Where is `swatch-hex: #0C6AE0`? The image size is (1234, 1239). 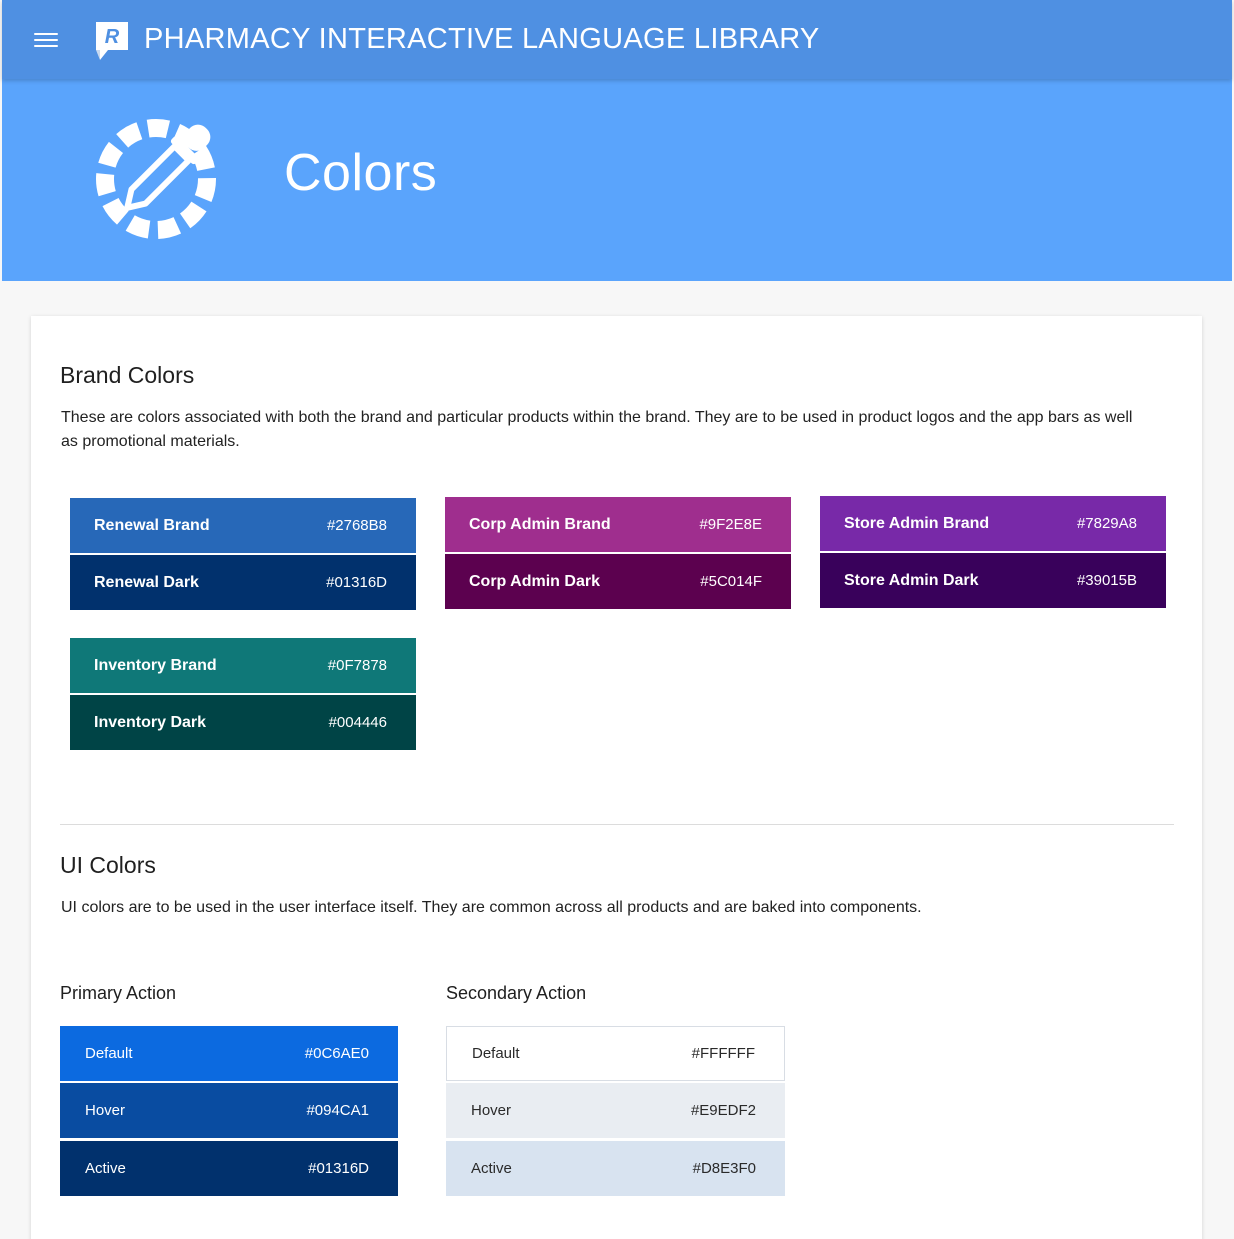
swatch-hex: #0C6AE0 is located at coordinates (336, 1053).